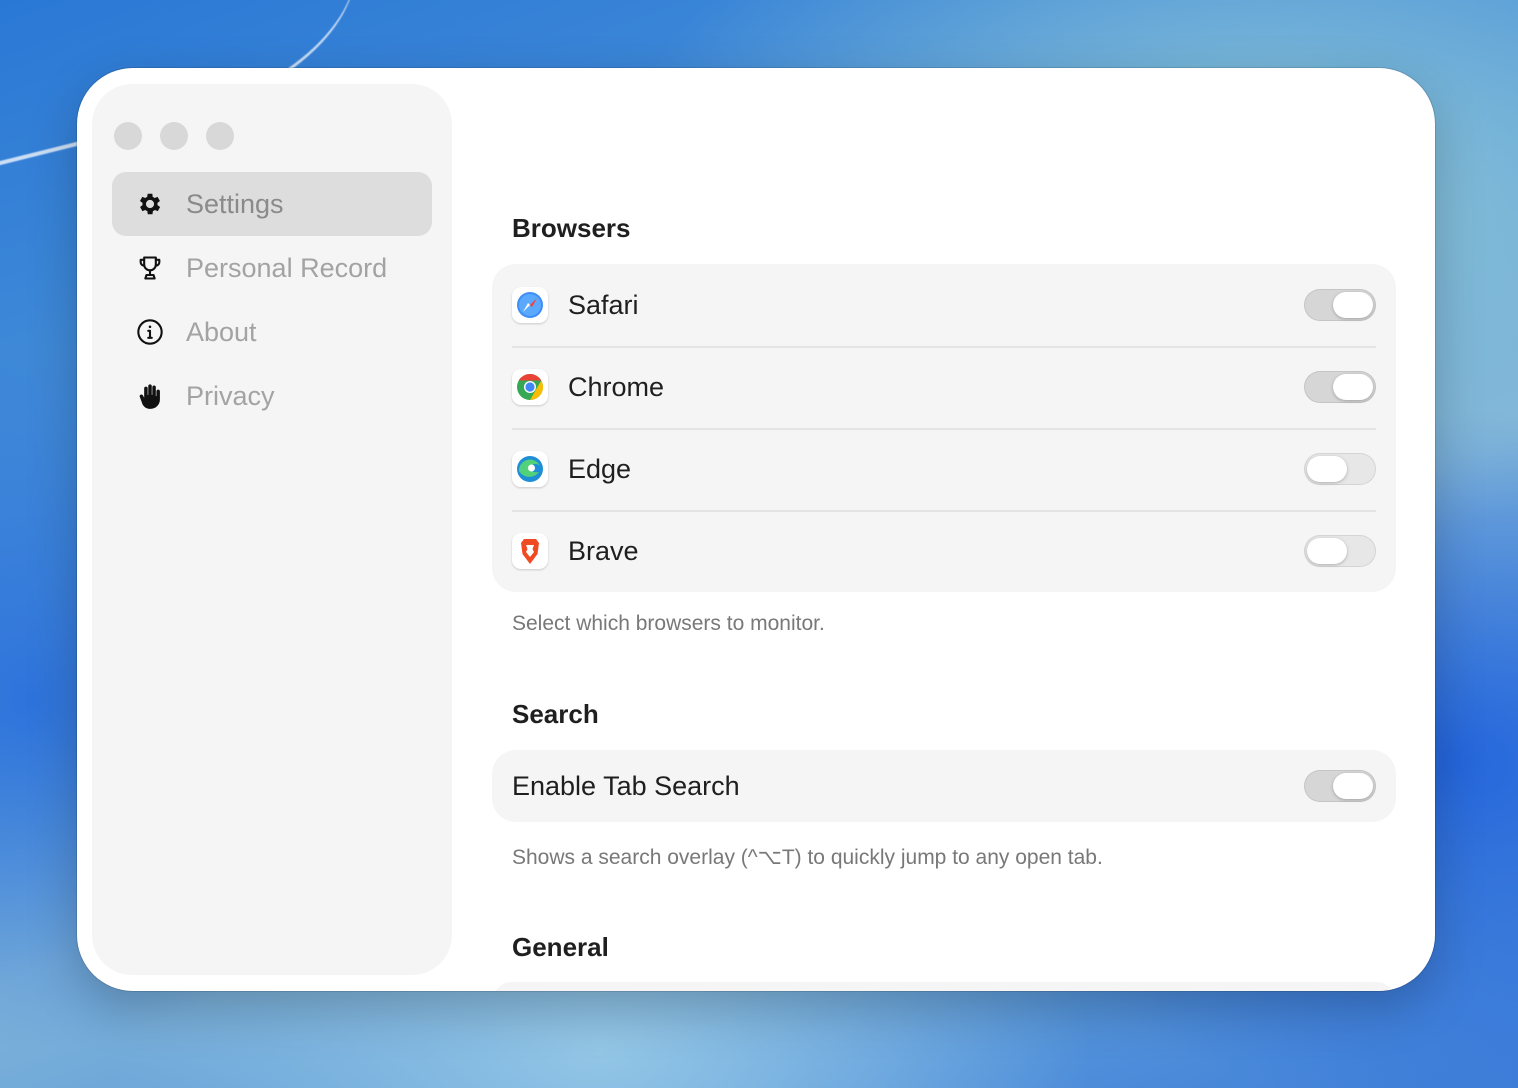 The height and width of the screenshot is (1088, 1518). Describe the element at coordinates (530, 551) in the screenshot. I see `brave-icon` at that location.